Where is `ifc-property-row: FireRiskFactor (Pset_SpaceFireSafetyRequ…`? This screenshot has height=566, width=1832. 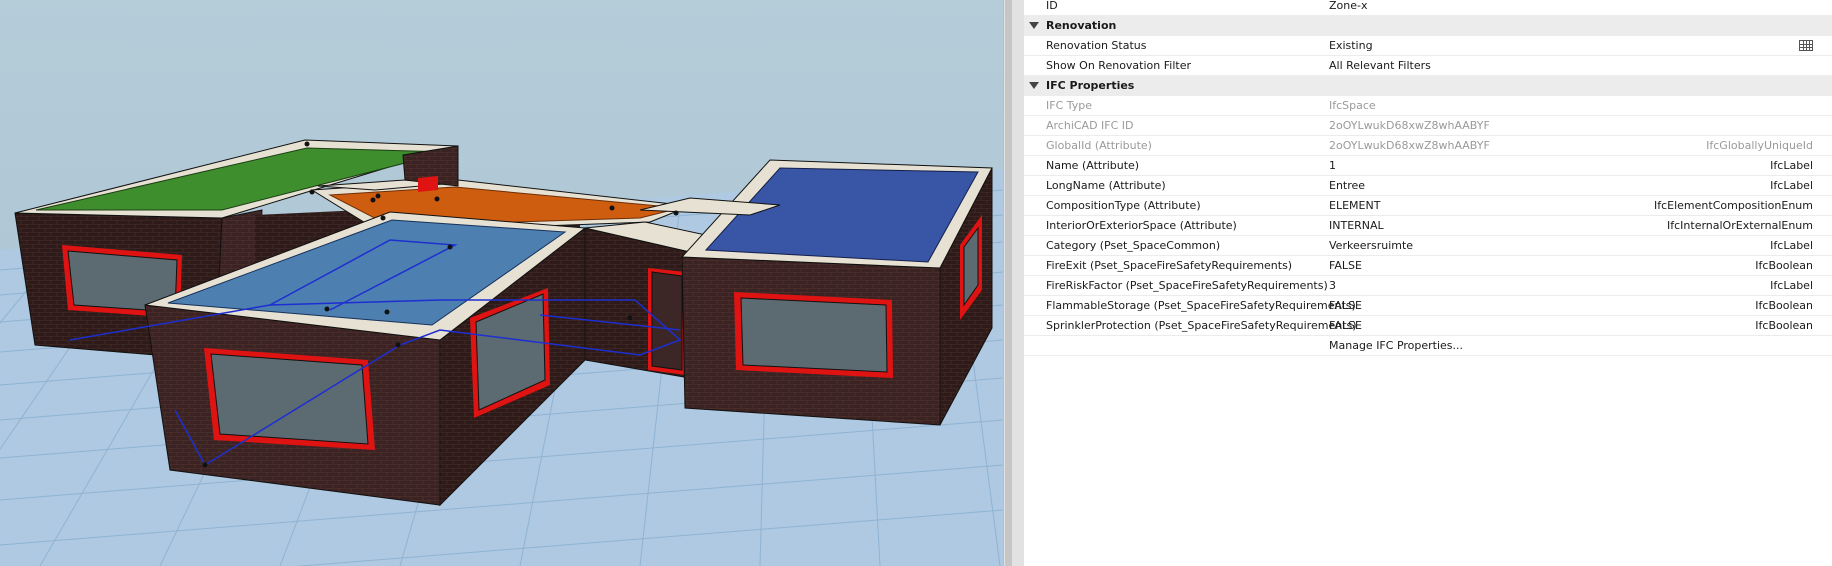 ifc-property-row: FireRiskFactor (Pset_SpaceFireSafetyRequ… is located at coordinates (1428, 286).